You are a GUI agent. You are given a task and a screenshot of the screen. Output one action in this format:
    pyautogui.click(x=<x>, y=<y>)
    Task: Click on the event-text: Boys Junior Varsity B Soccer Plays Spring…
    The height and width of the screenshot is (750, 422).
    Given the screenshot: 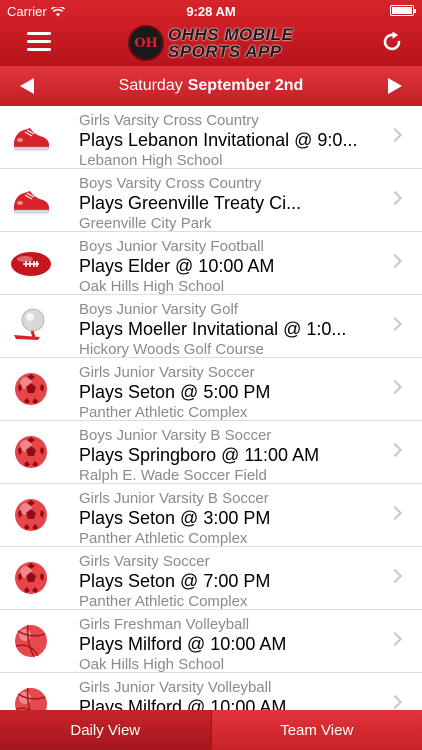 What is the action you would take?
    pyautogui.click(x=230, y=455)
    